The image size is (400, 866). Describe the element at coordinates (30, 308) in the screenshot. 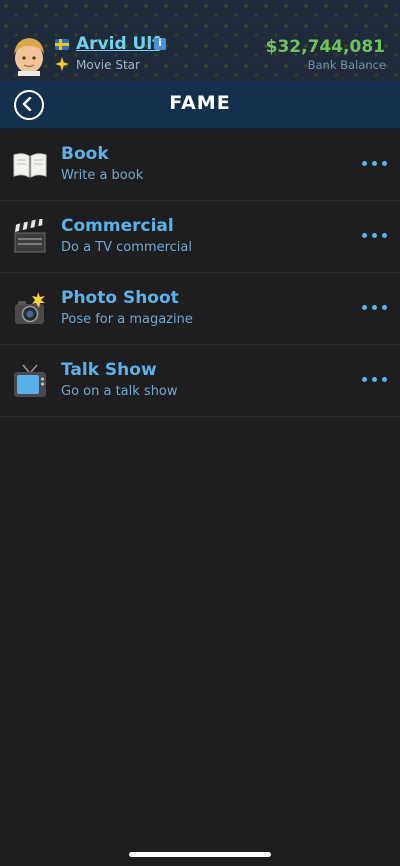

I see `camera-flash-icon` at that location.